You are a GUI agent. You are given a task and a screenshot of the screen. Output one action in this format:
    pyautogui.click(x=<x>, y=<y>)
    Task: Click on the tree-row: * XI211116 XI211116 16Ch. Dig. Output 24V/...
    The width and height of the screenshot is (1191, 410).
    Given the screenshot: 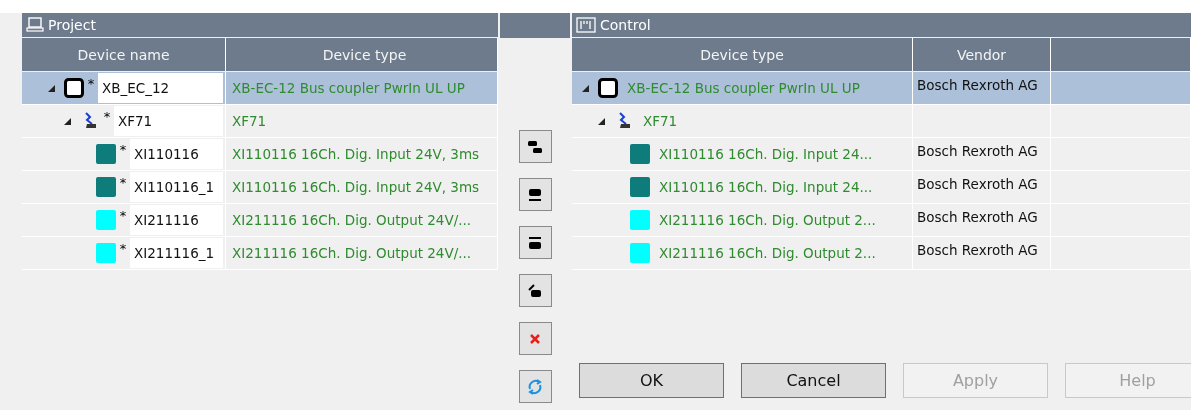 What is the action you would take?
    pyautogui.click(x=260, y=220)
    